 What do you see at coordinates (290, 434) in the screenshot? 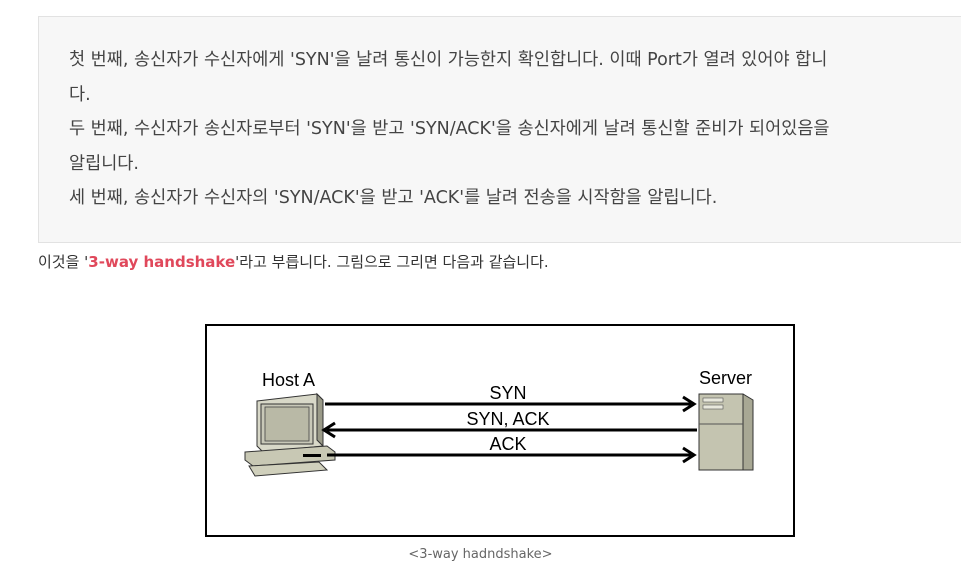
I see `computer-icon` at bounding box center [290, 434].